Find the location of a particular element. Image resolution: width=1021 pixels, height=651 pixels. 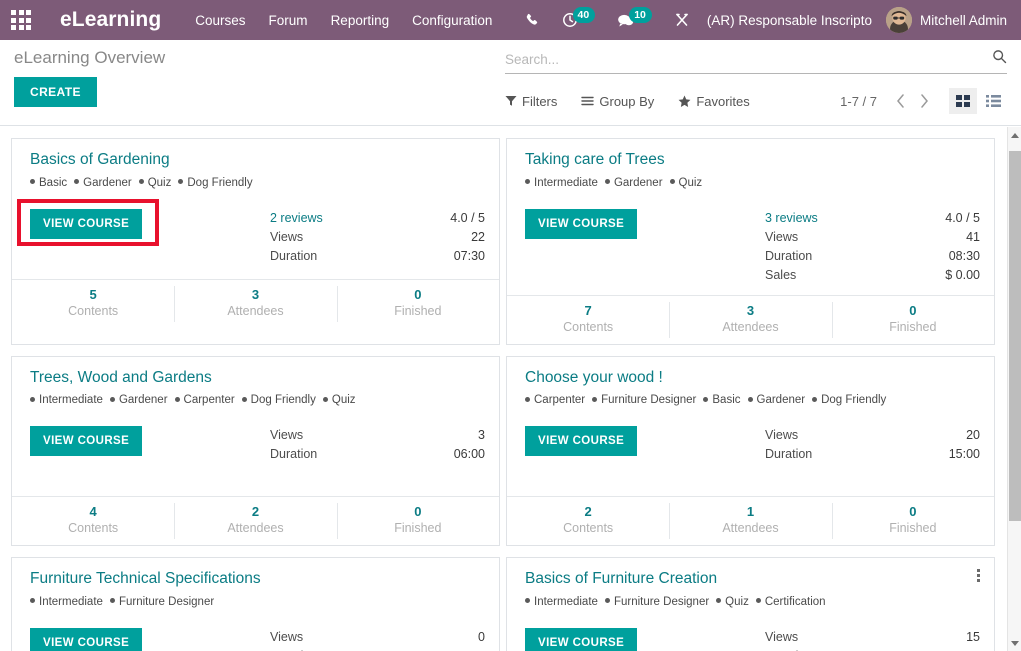

course-tag: Quiz is located at coordinates (732, 602).